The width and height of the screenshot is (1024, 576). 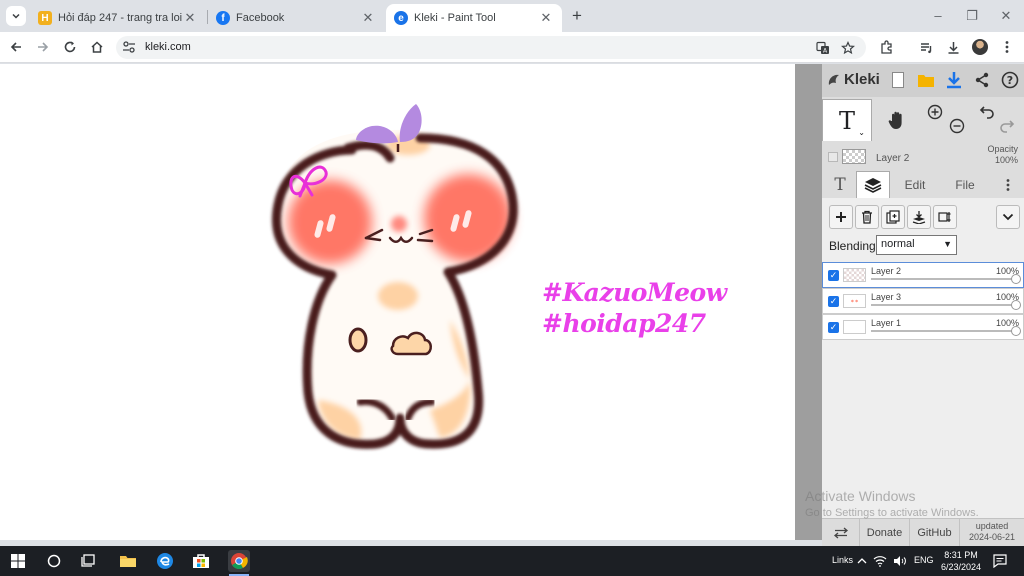 I want to click on zoom-in-button, so click(x=935, y=112).